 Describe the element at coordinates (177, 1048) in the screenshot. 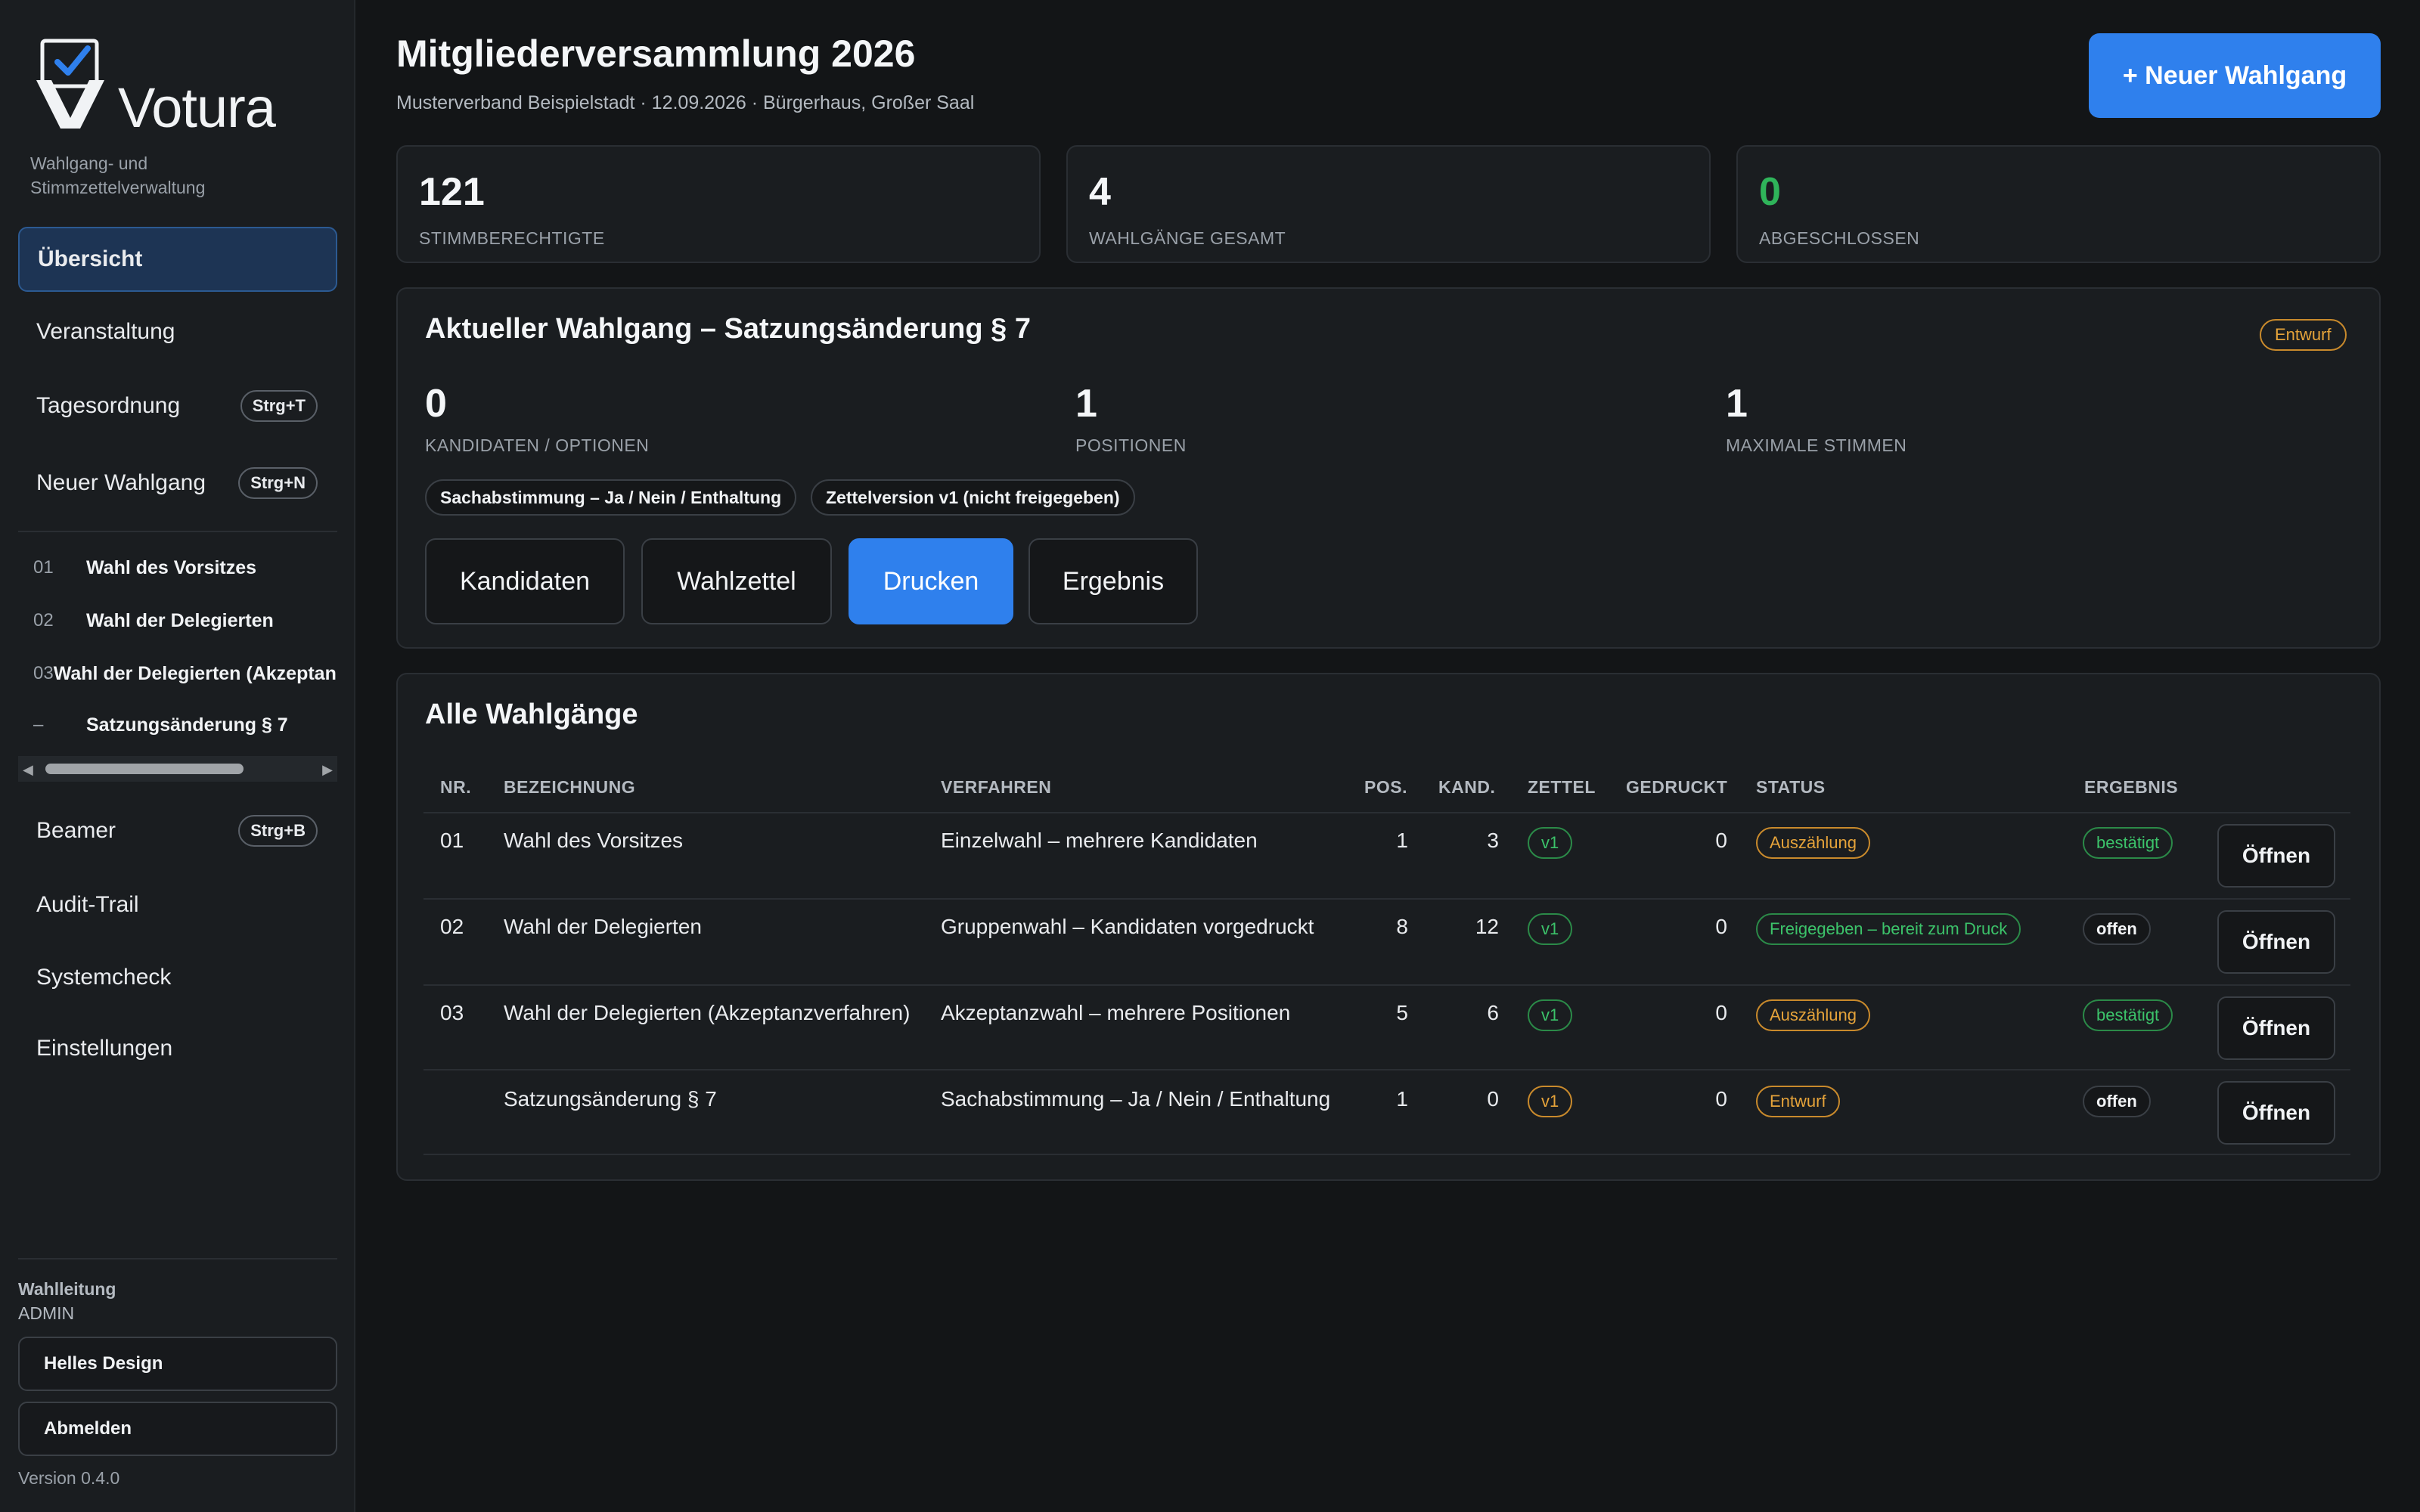

I see `nav-settings: Einstellungen` at that location.